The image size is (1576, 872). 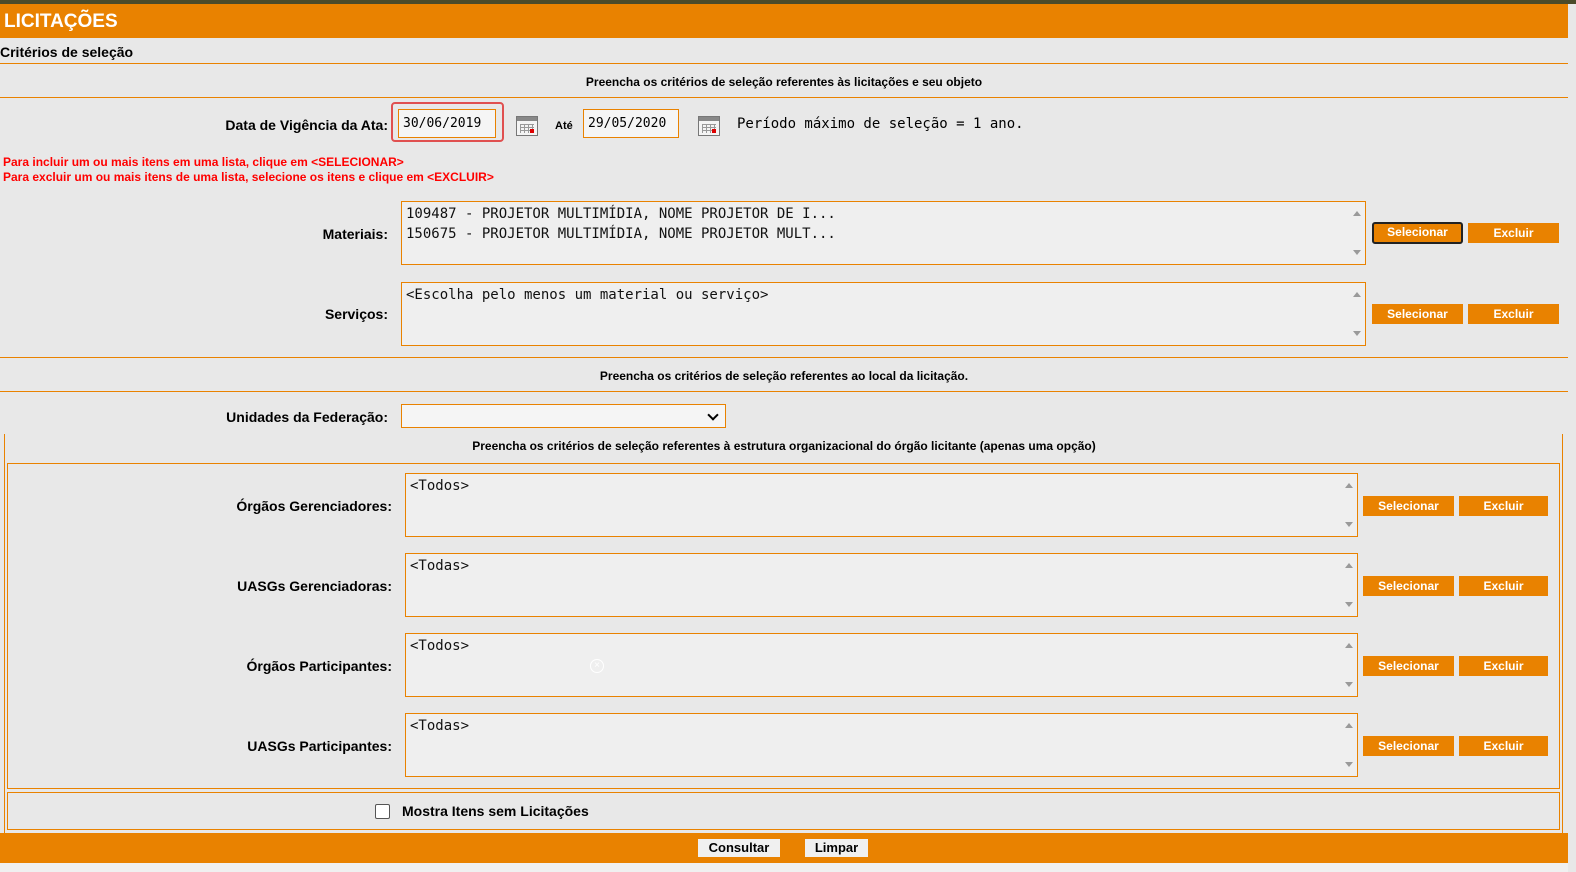 What do you see at coordinates (4, 634) in the screenshot?
I see `frame-left` at bounding box center [4, 634].